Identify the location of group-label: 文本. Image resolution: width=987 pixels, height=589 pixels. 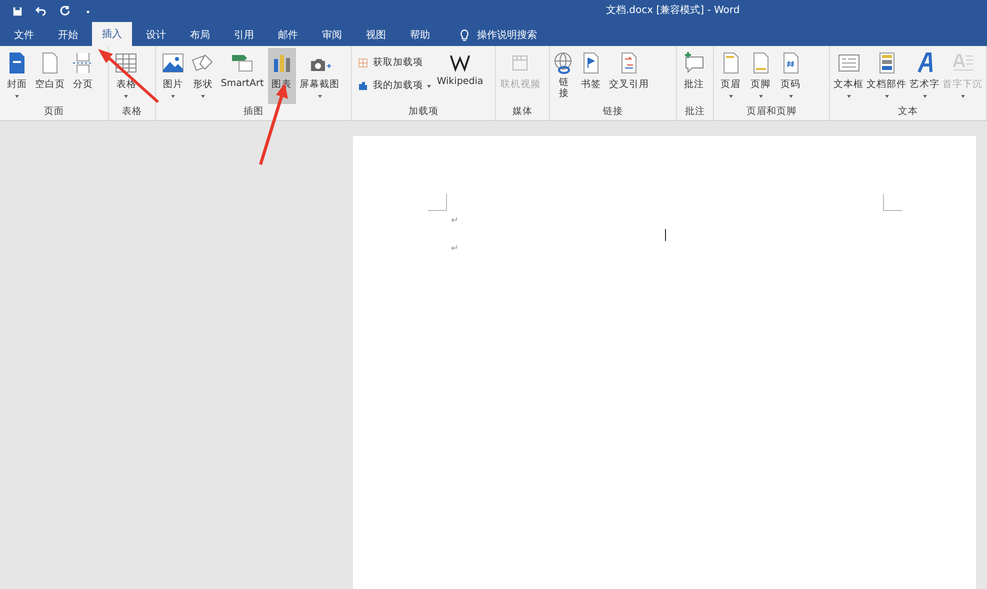
(908, 112).